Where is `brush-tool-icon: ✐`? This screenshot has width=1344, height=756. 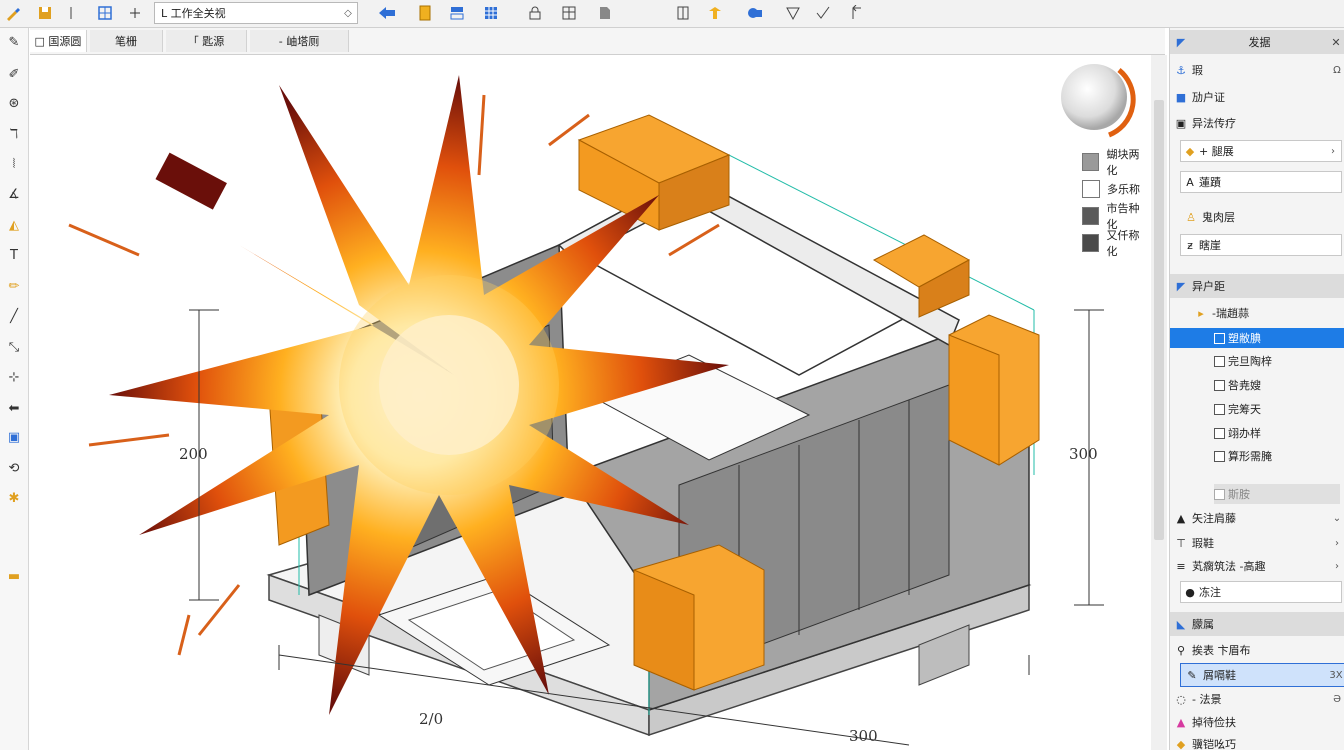 brush-tool-icon: ✐ is located at coordinates (14, 74).